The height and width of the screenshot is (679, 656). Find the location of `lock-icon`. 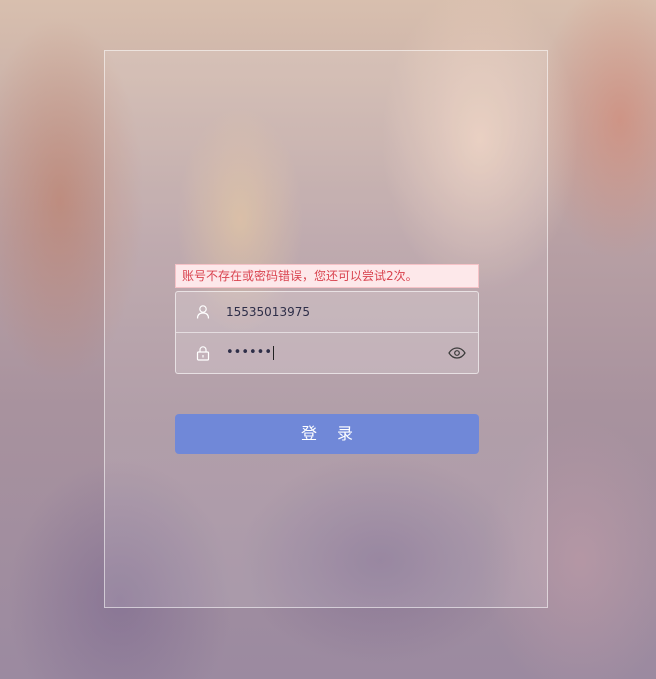

lock-icon is located at coordinates (203, 353).